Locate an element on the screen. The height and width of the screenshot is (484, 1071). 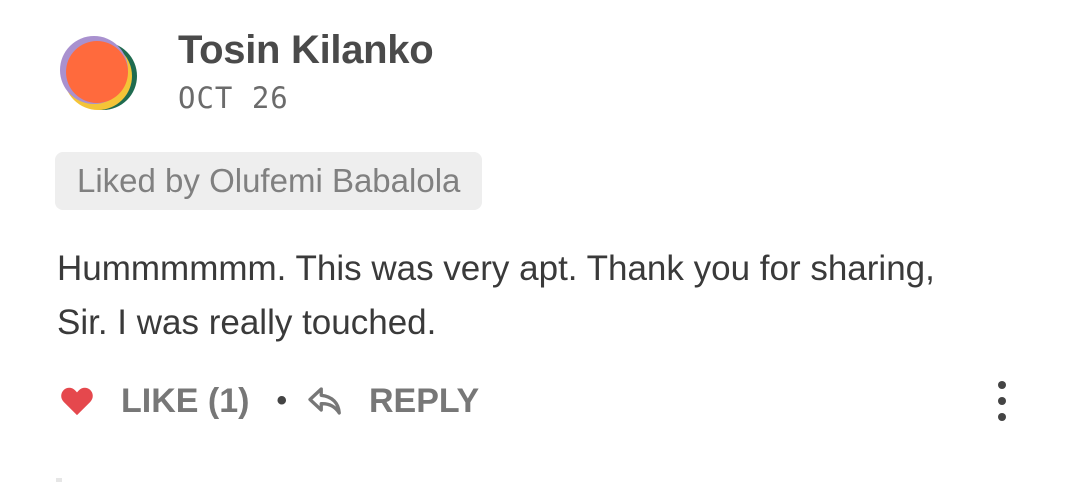
like-button: LIKE (1) is located at coordinates (154, 401).